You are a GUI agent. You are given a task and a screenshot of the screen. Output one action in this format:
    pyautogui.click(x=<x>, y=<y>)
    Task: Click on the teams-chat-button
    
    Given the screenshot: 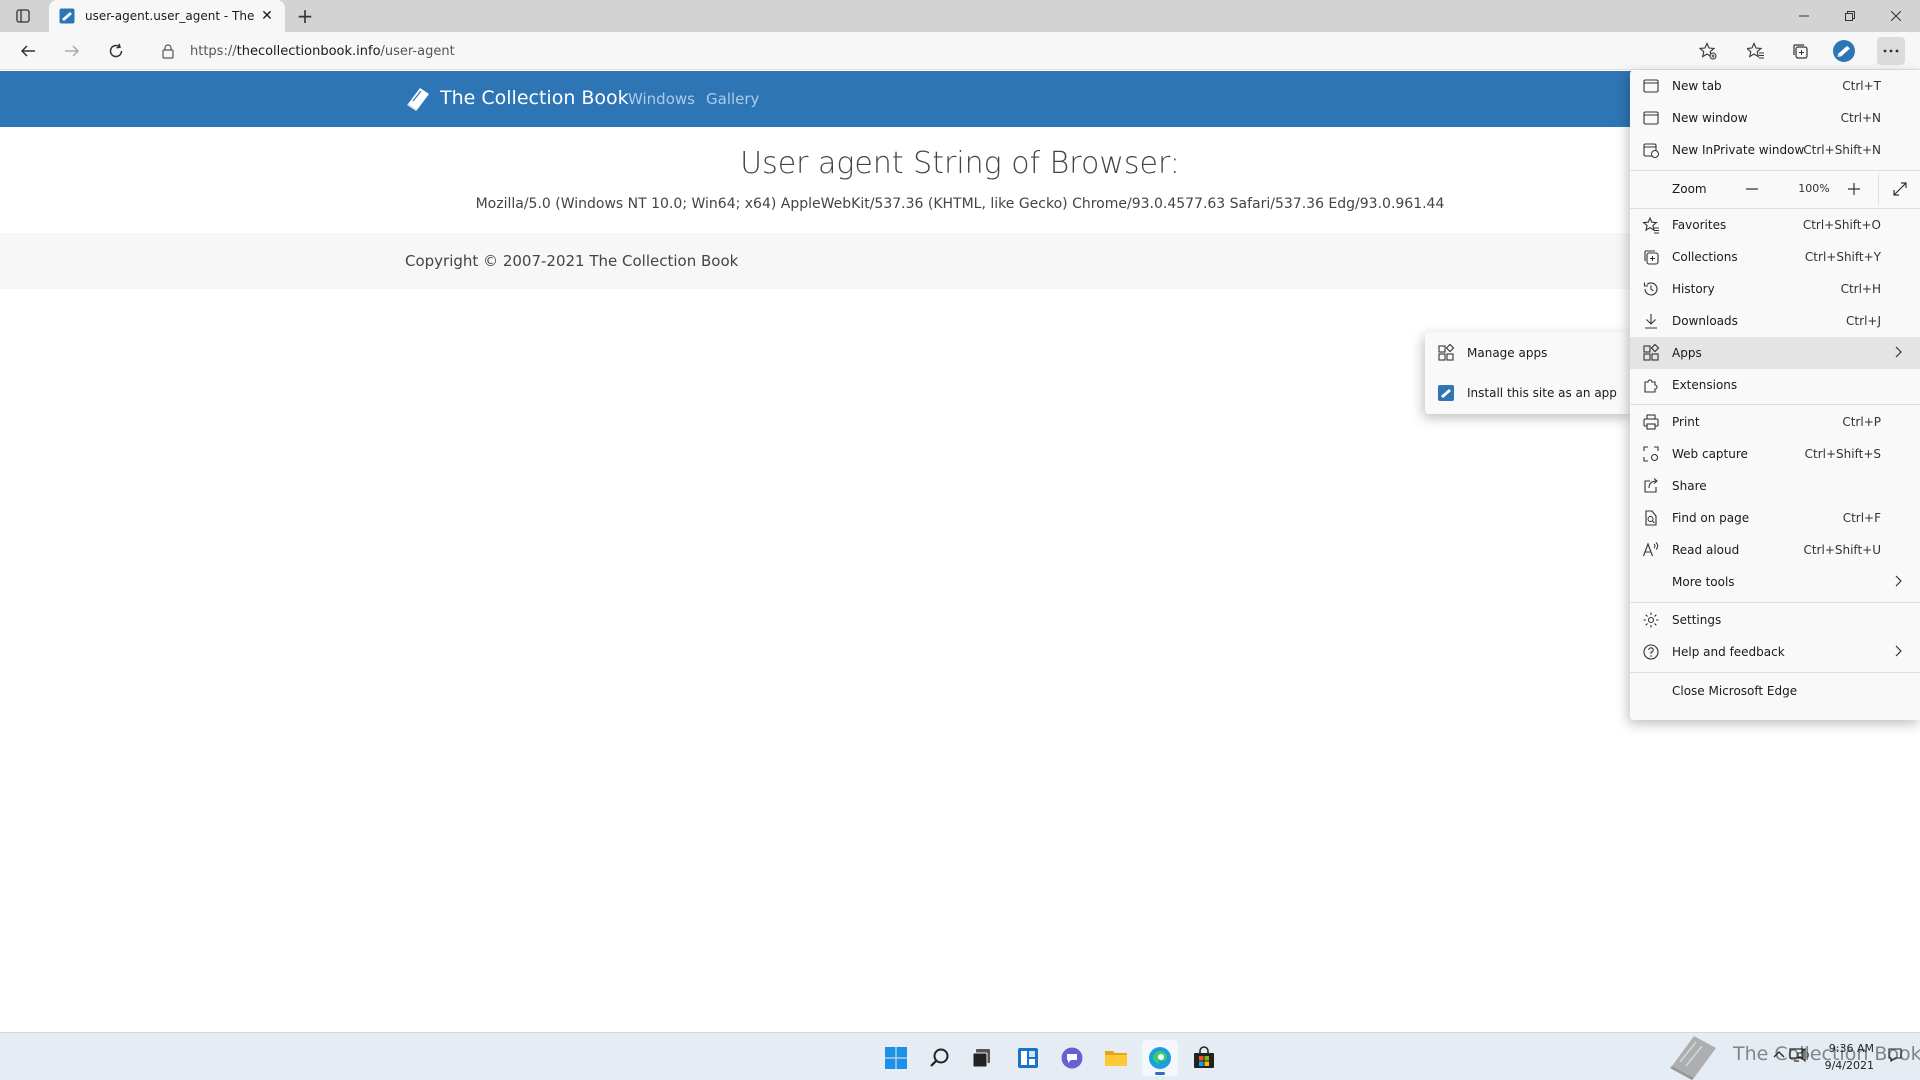 What is the action you would take?
    pyautogui.click(x=1072, y=1058)
    